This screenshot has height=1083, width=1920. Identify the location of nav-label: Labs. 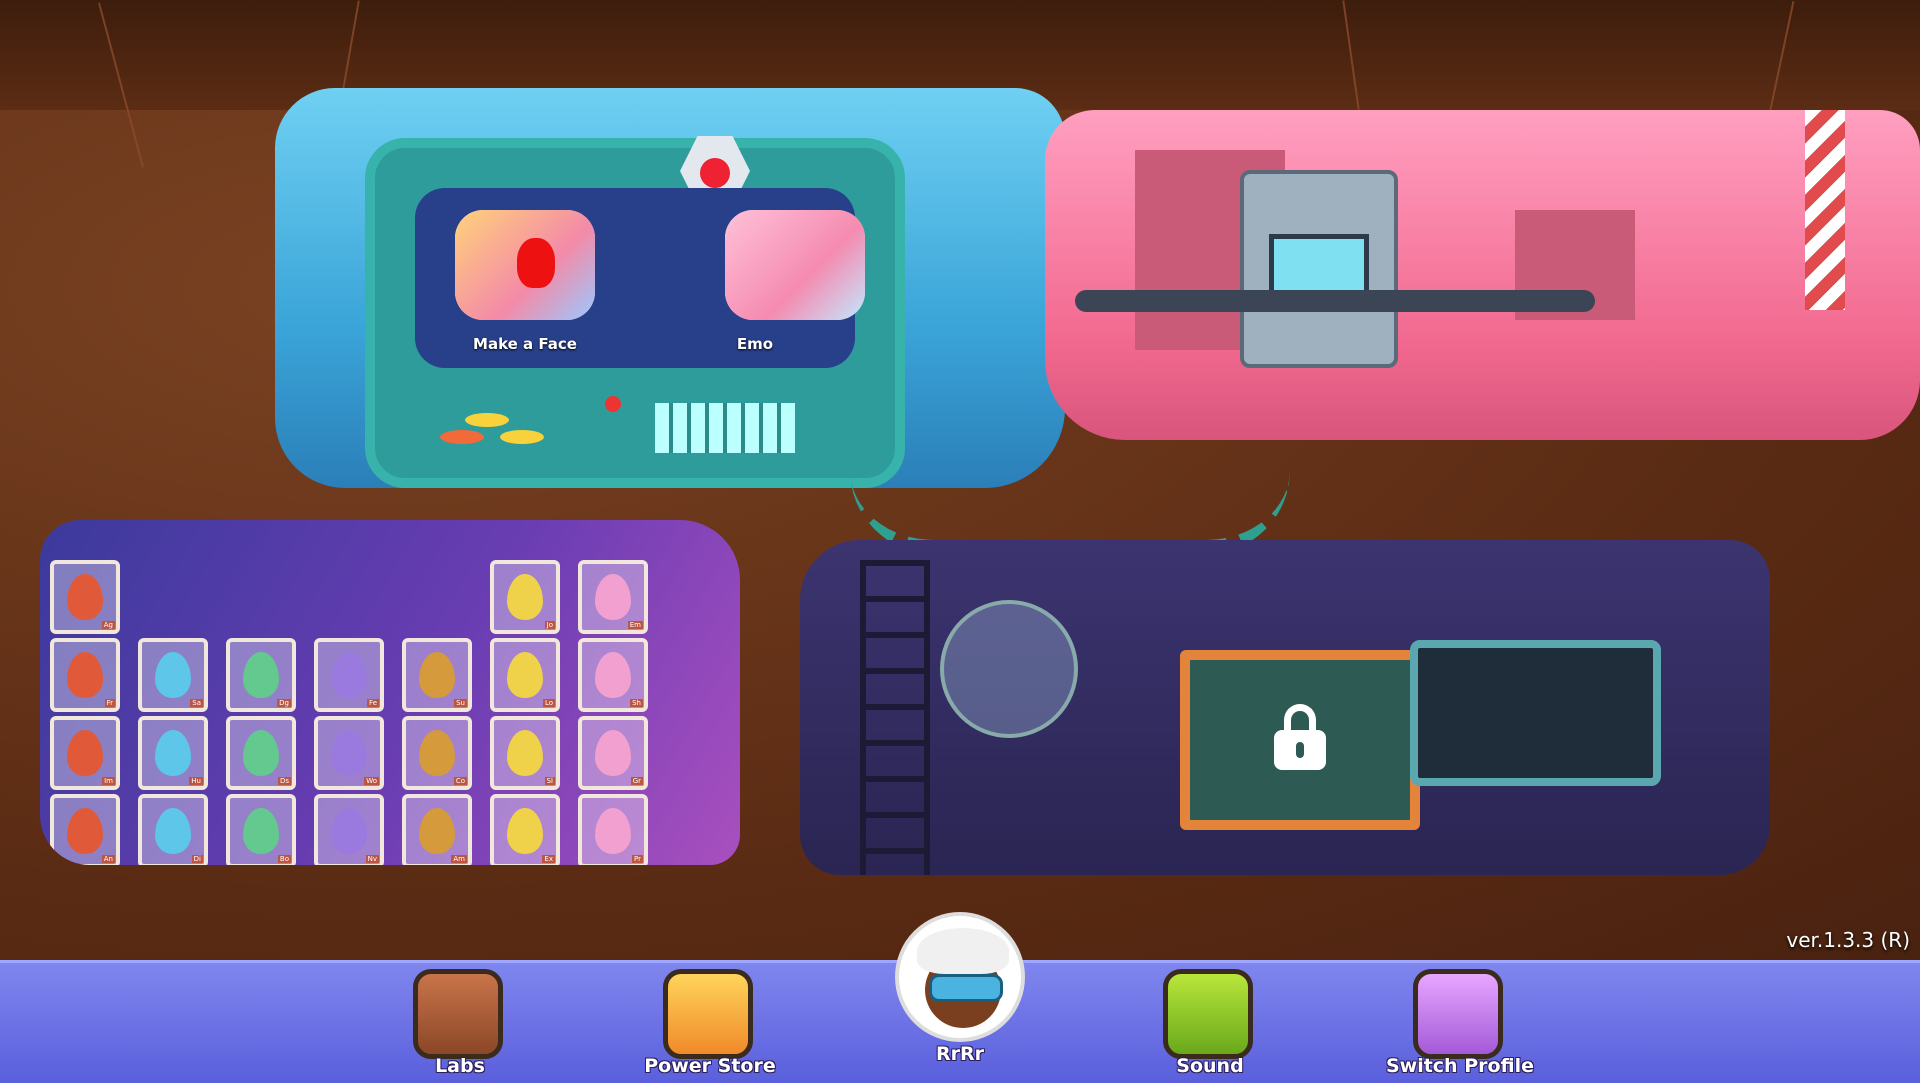
(460, 1066).